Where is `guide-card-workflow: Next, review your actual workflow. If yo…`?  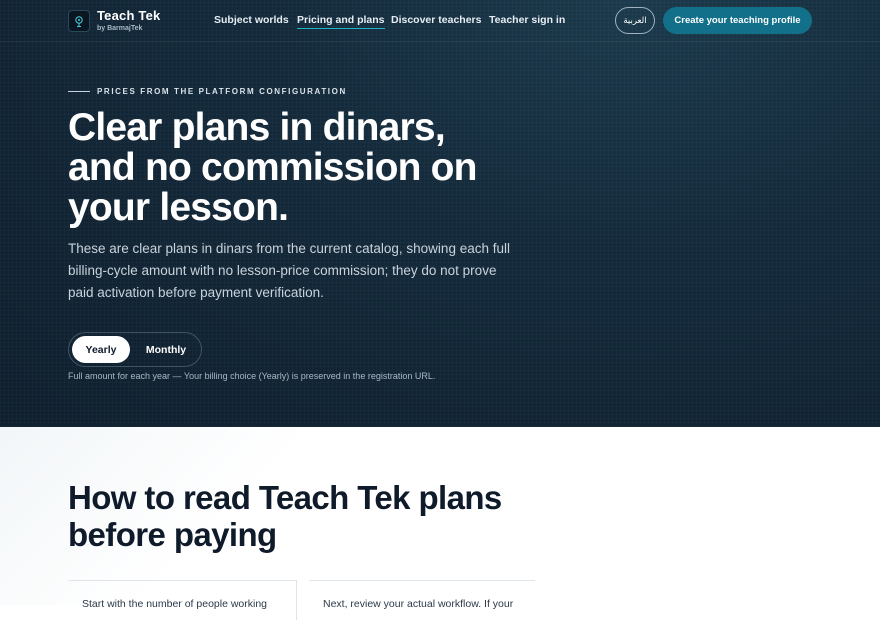 guide-card-workflow: Next, review your actual workflow. If yo… is located at coordinates (422, 600).